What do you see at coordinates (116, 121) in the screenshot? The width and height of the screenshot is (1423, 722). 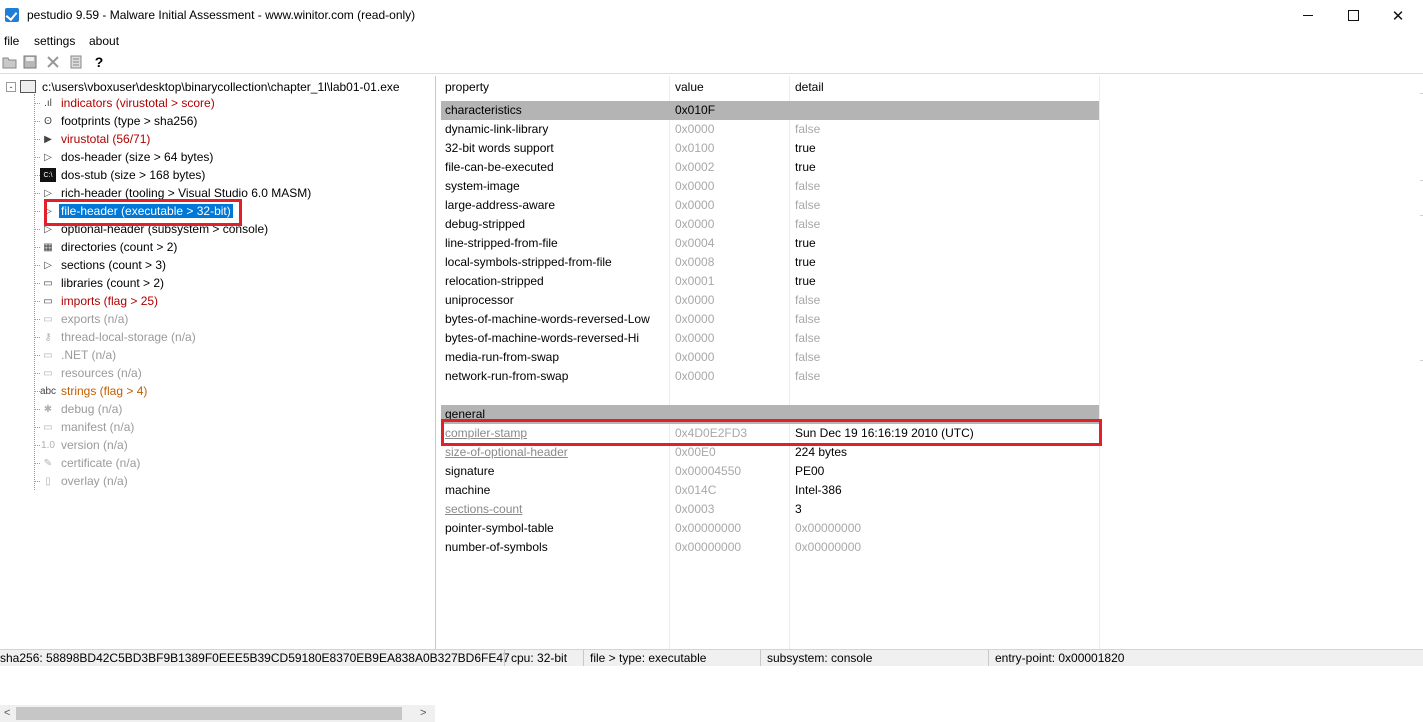 I see `tree-item-footprints: ʘ footprints (type > sha256)` at bounding box center [116, 121].